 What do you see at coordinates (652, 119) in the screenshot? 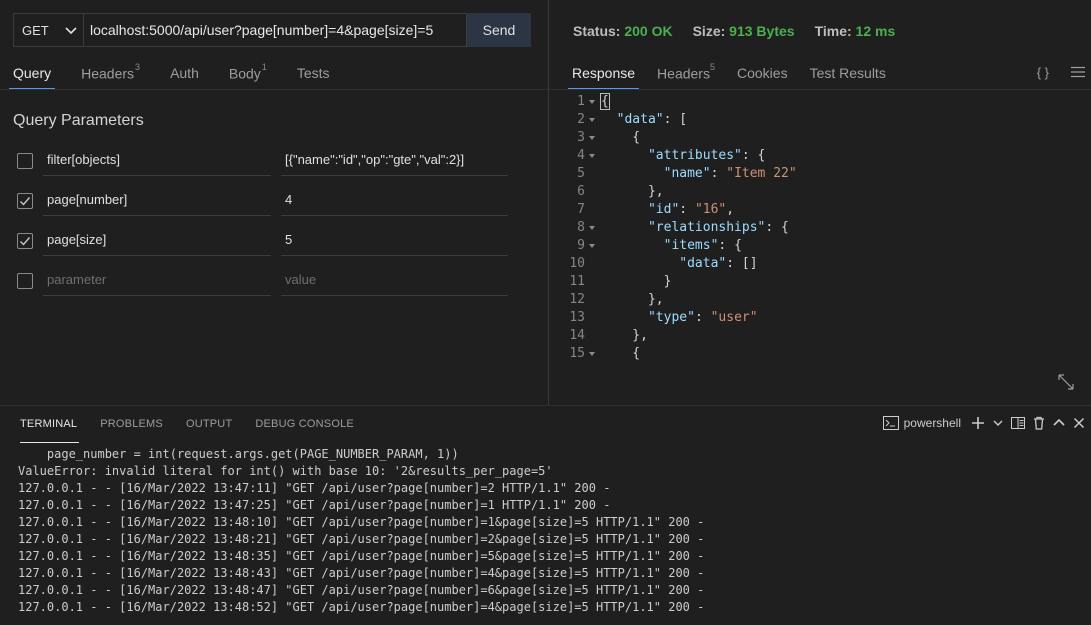
I see `code-text: "data": [` at bounding box center [652, 119].